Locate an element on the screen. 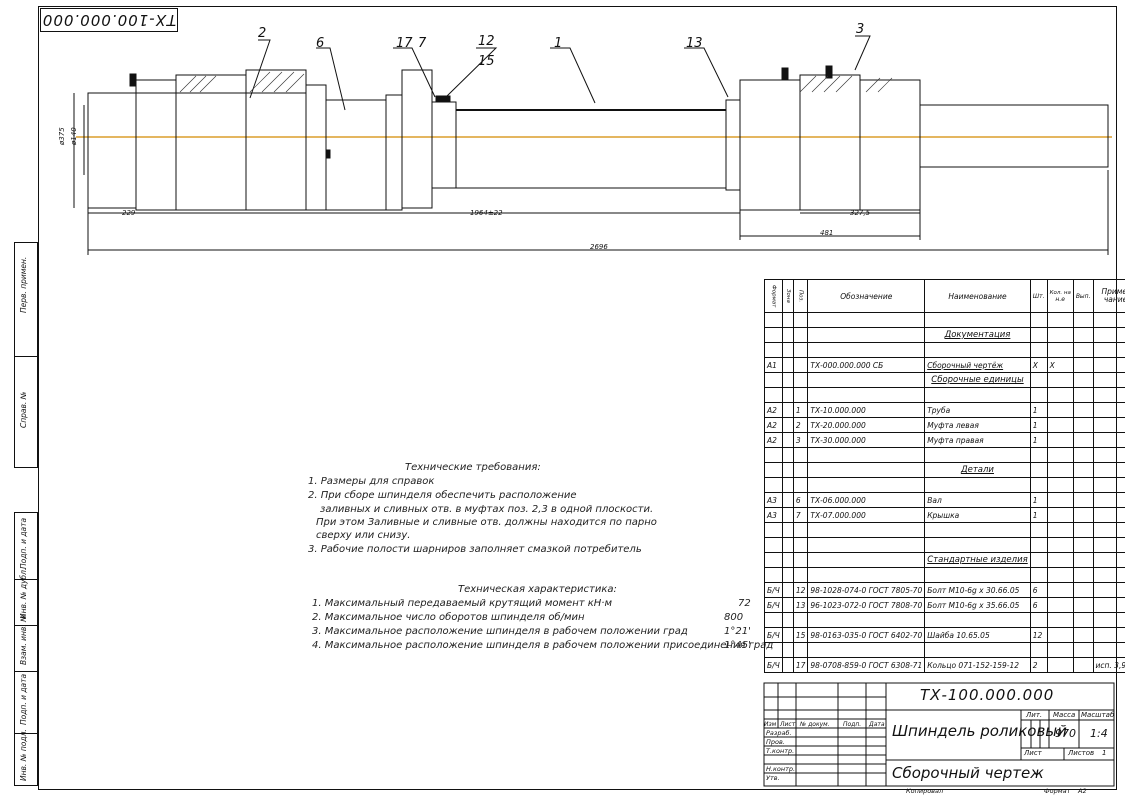  tb-format-label: Формат is located at coordinates (1057, 791).